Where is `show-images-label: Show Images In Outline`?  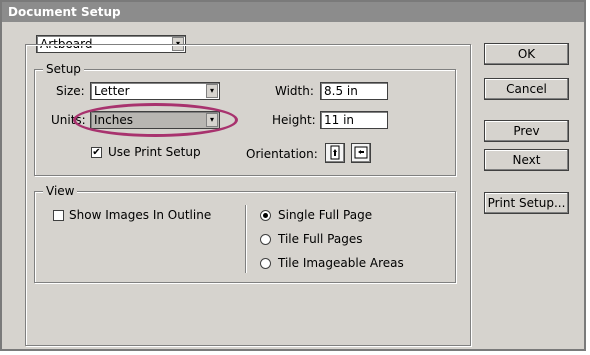
show-images-label: Show Images In Outline is located at coordinates (140, 215).